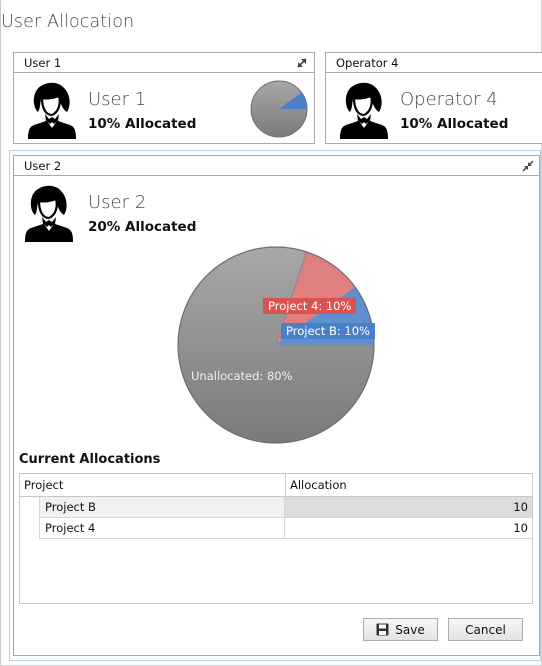 Image resolution: width=542 pixels, height=666 pixels. Describe the element at coordinates (164, 98) in the screenshot. I see `user-card-user-1: User 1 User 1 10% Allocated` at that location.